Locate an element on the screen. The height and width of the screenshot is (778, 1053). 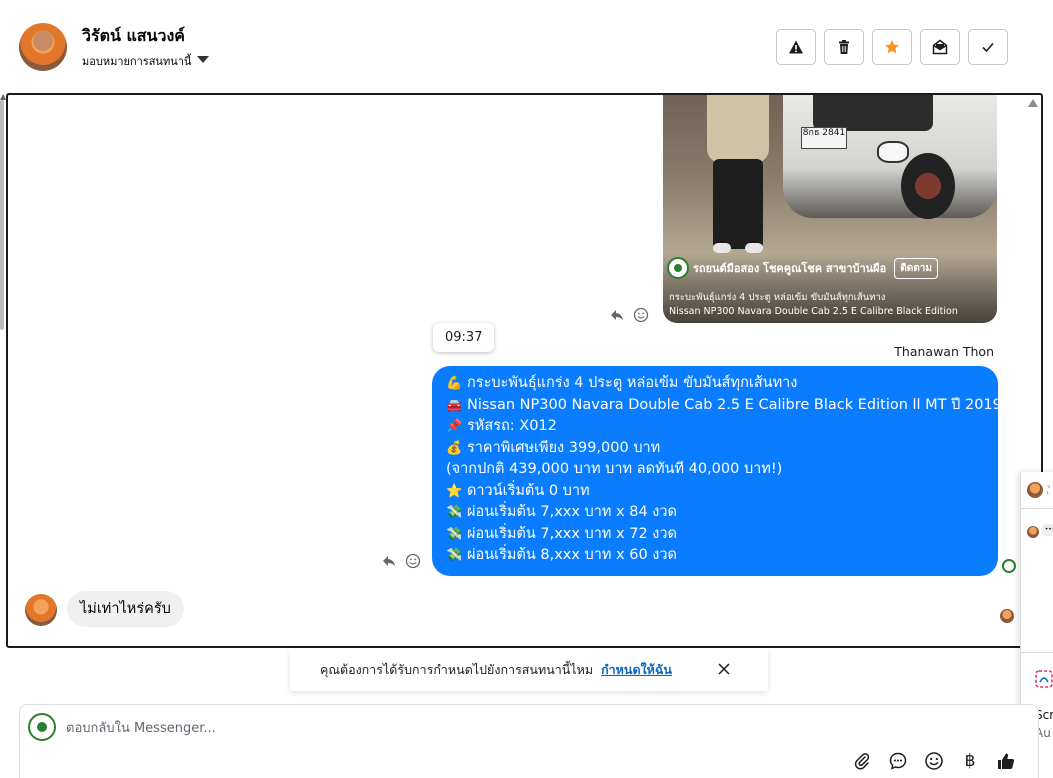
car-icon: 🚘 is located at coordinates (454, 405).